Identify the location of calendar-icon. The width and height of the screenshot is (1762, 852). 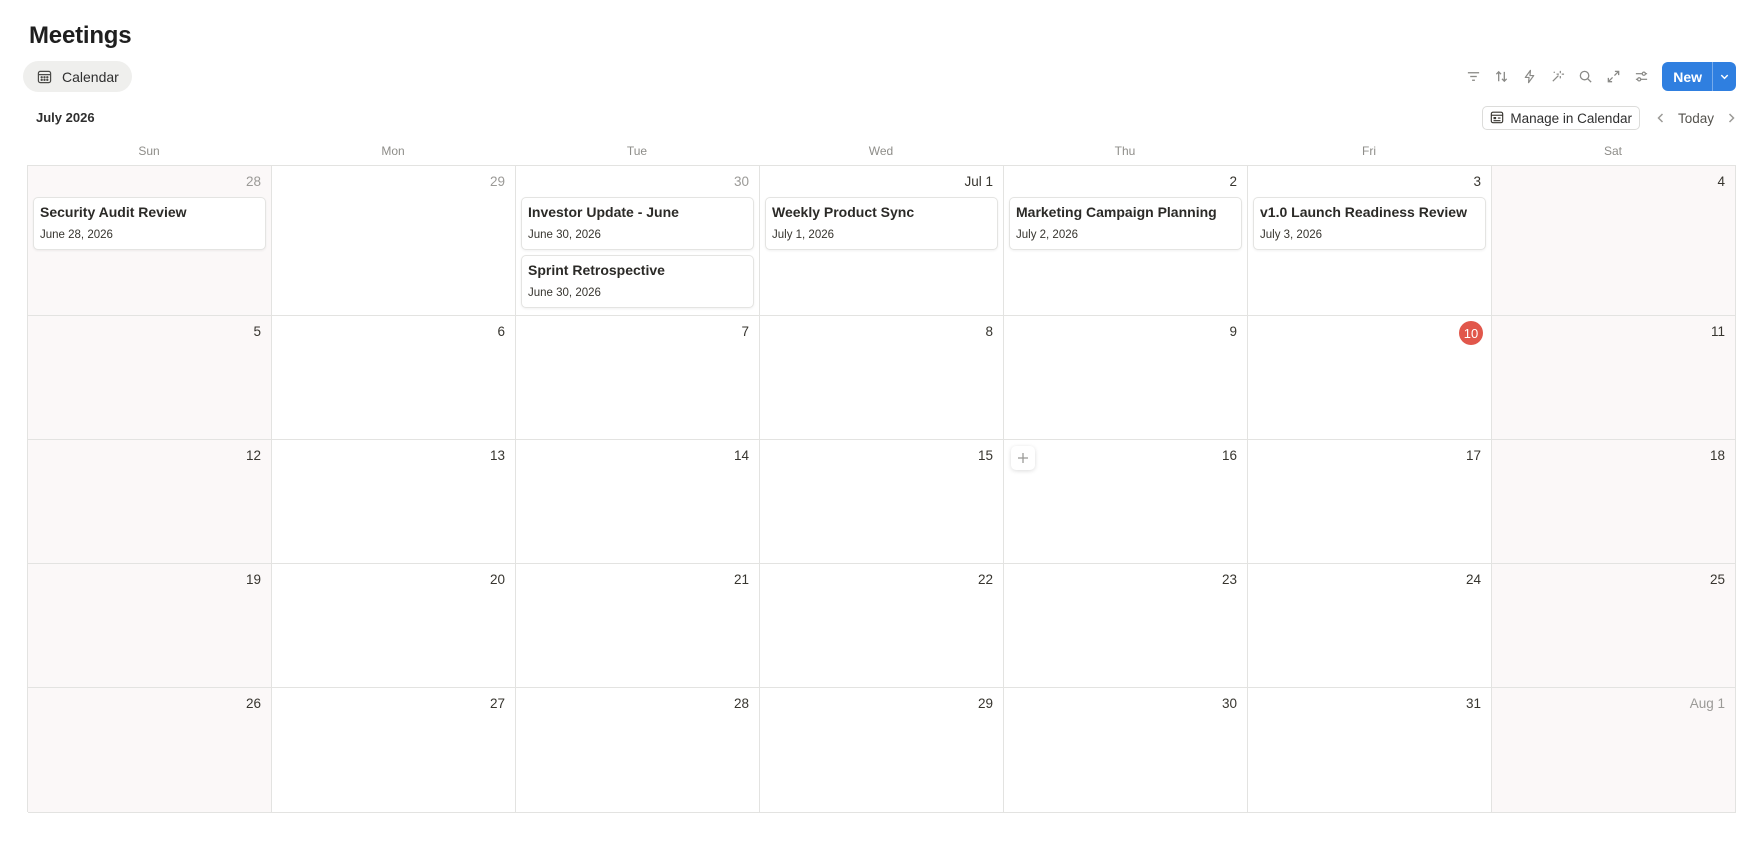
(44, 76).